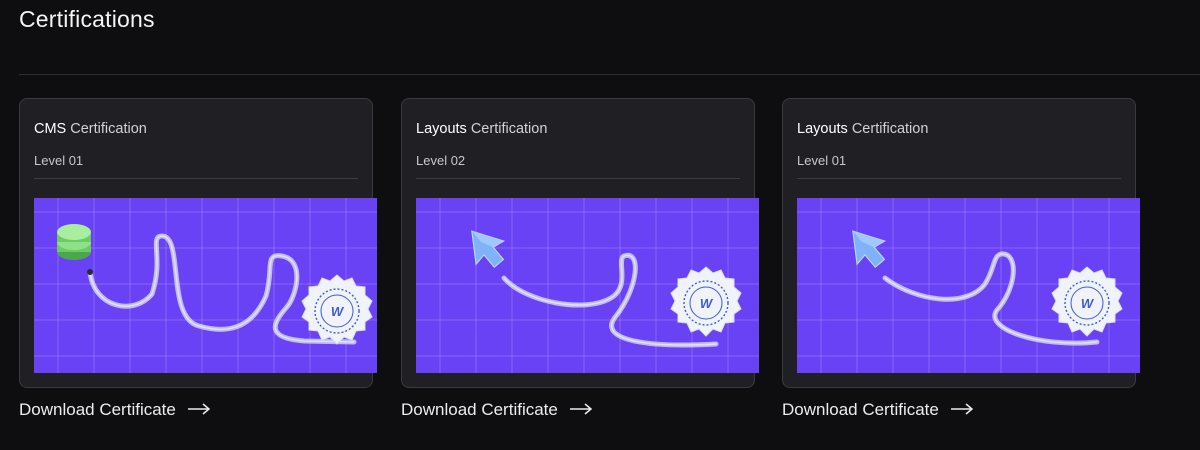  Describe the element at coordinates (609, 74) in the screenshot. I see `header-divider` at that location.